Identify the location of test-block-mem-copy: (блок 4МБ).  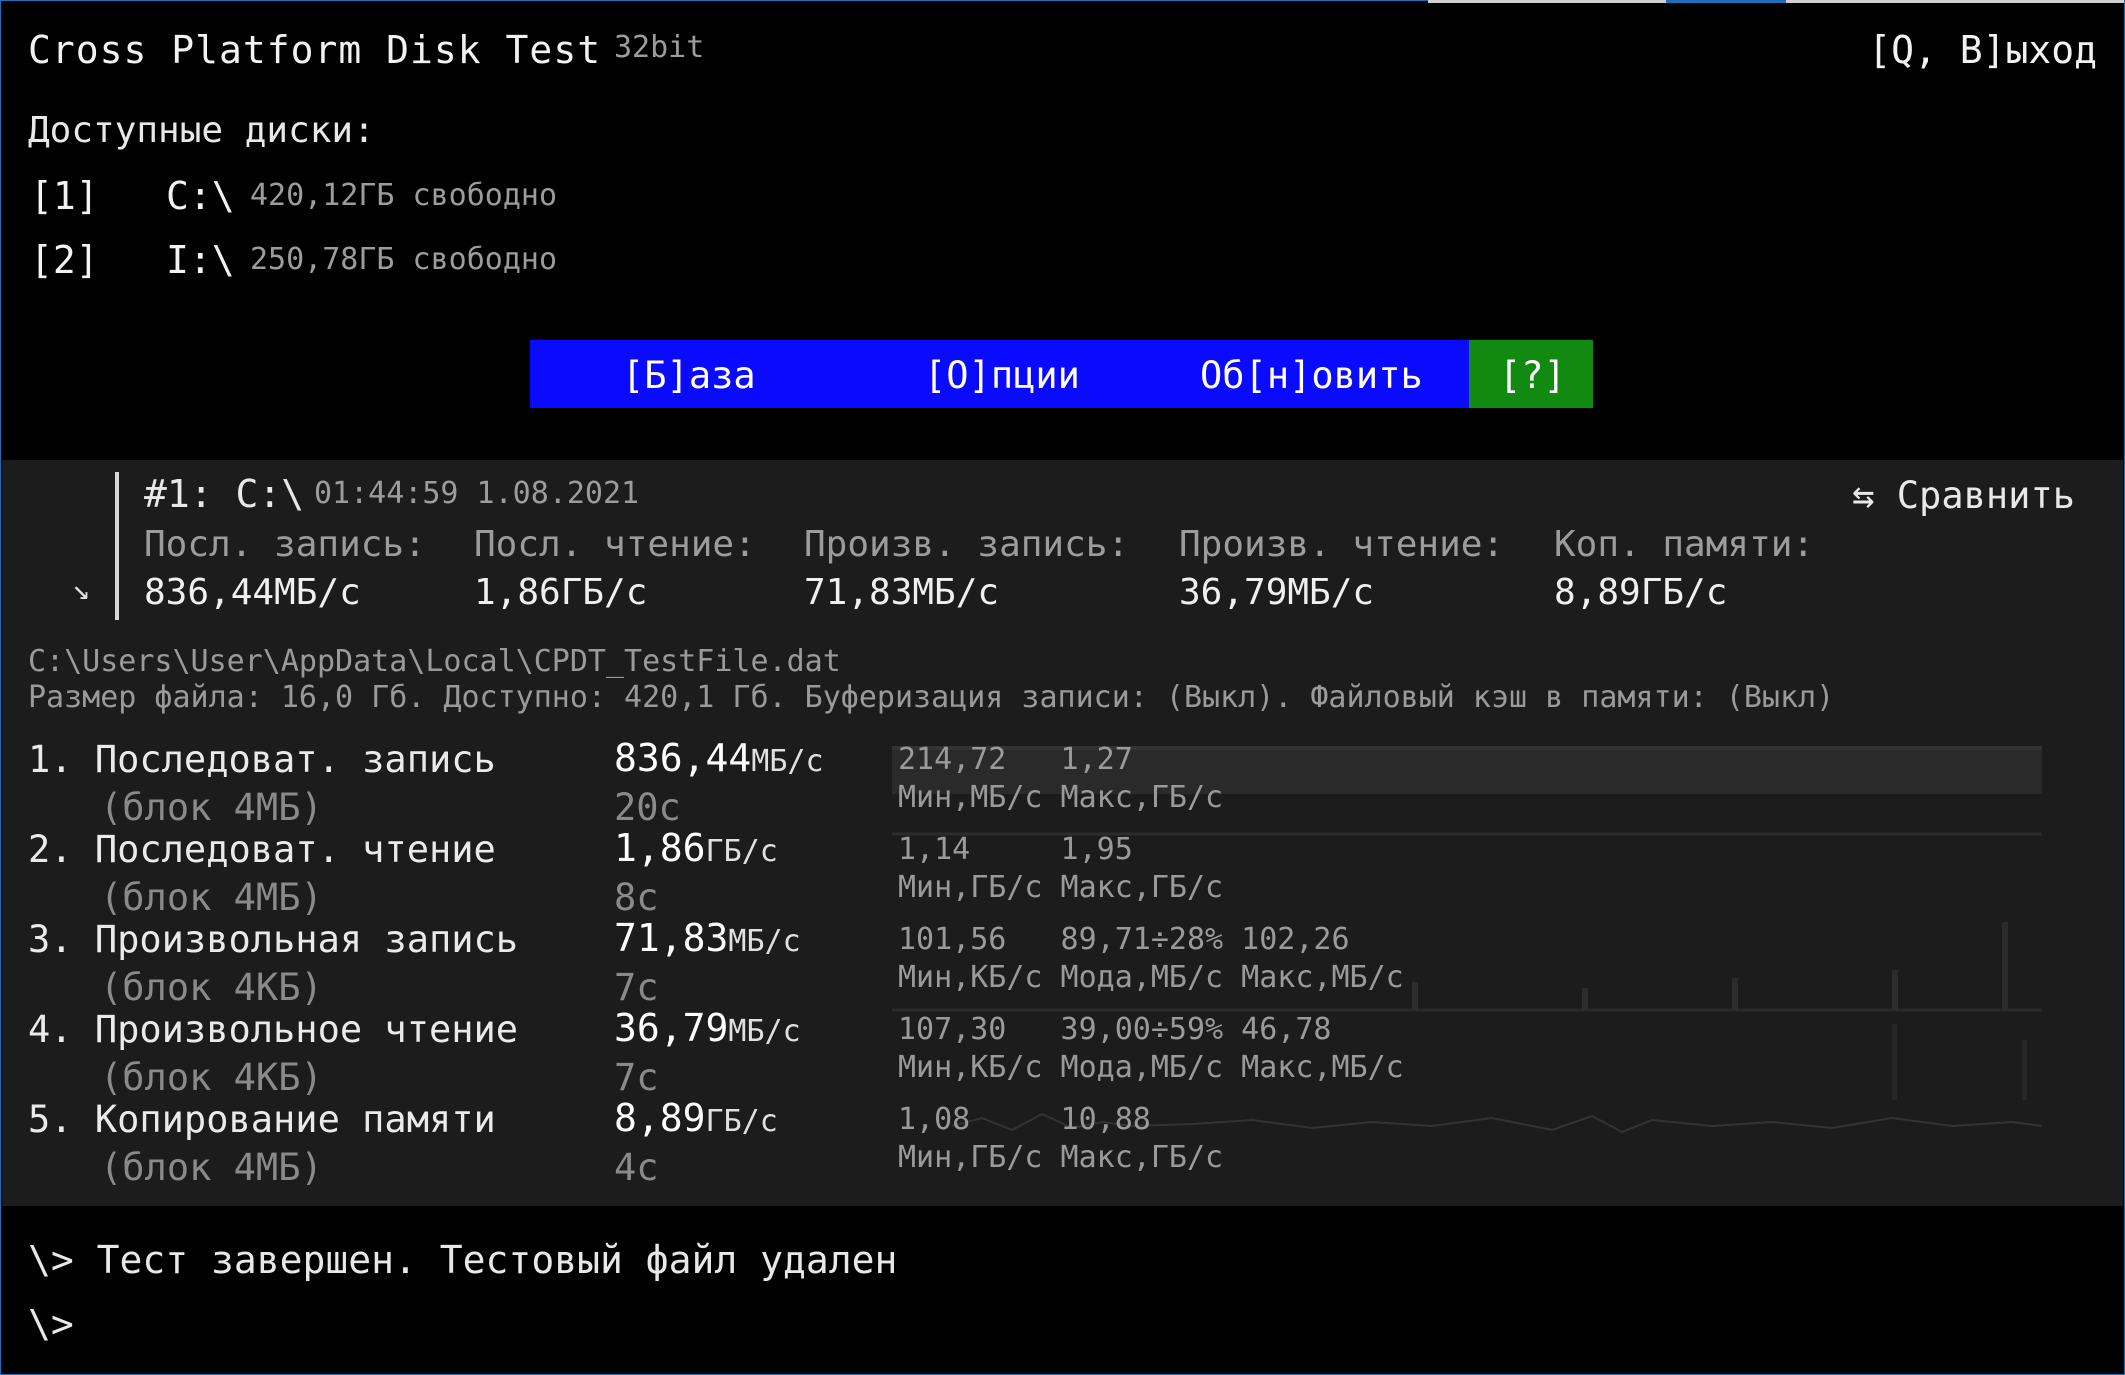
(211, 1167).